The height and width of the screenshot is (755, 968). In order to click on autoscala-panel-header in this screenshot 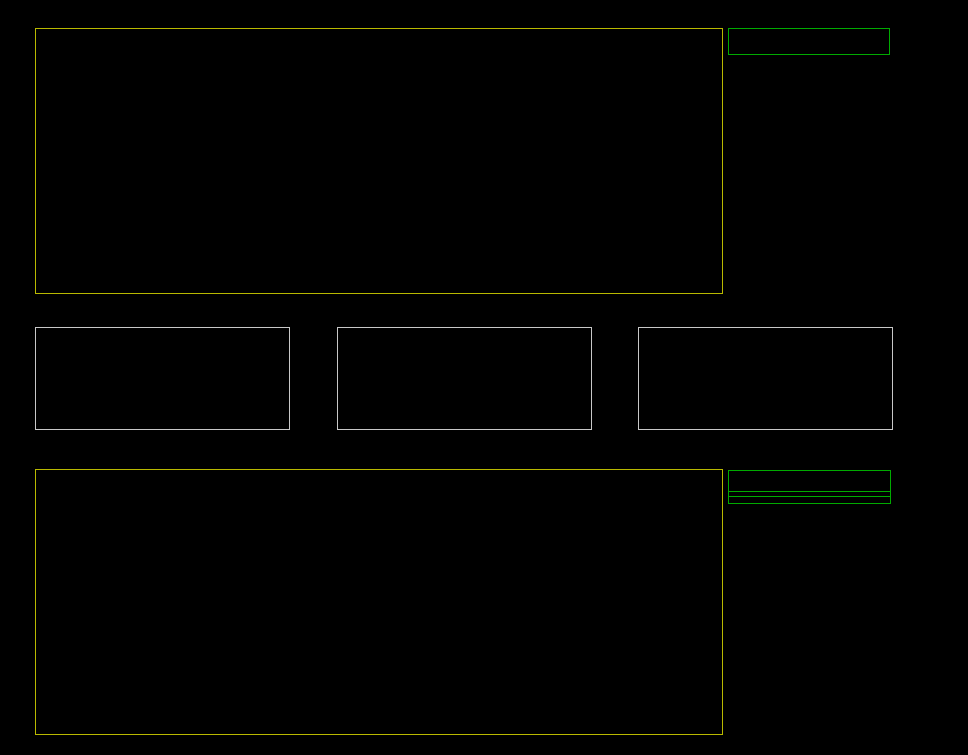, I will do `click(809, 41)`.